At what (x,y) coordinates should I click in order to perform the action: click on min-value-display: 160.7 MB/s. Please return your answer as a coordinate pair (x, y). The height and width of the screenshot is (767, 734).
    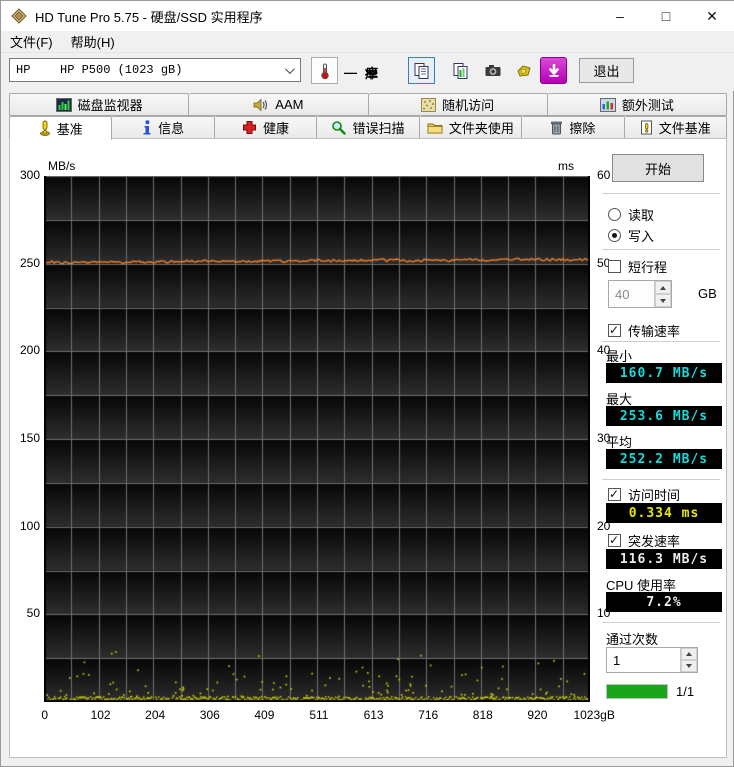
    Looking at the image, I should click on (664, 373).